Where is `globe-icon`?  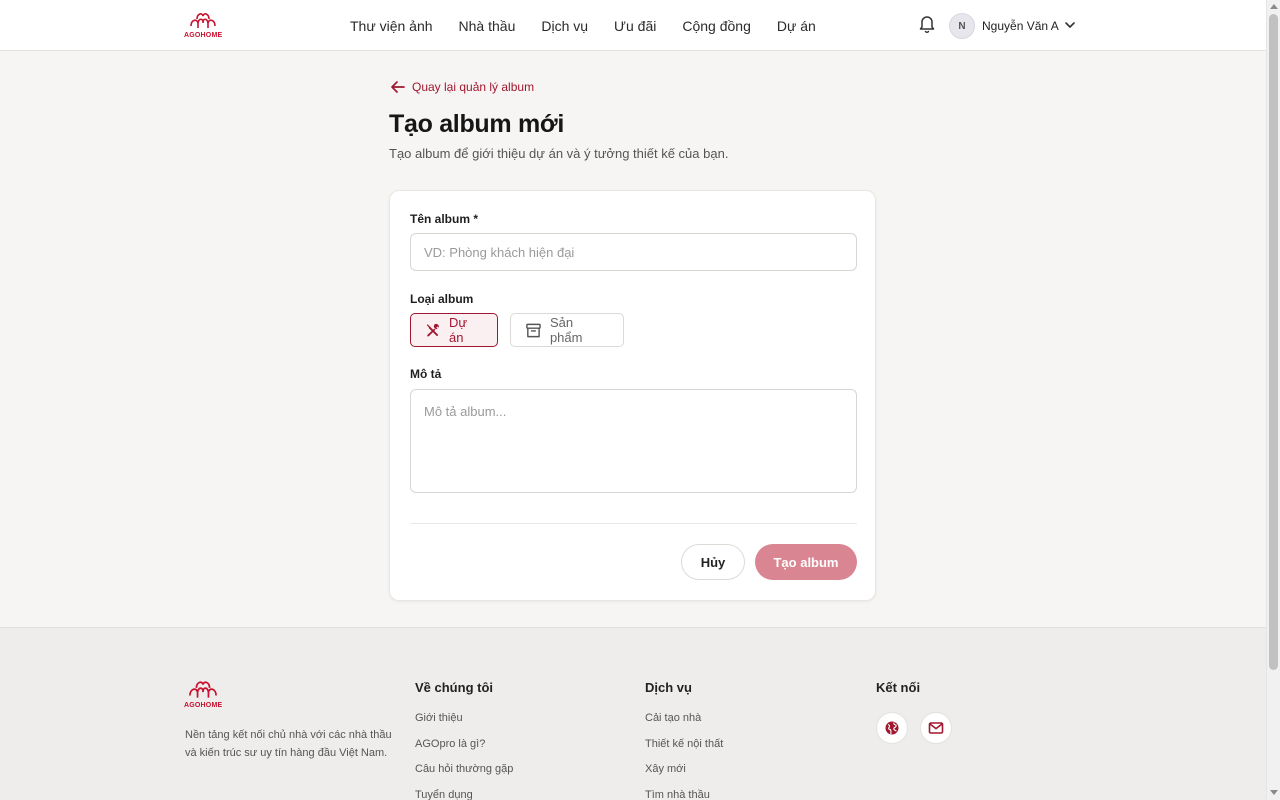 globe-icon is located at coordinates (892, 728).